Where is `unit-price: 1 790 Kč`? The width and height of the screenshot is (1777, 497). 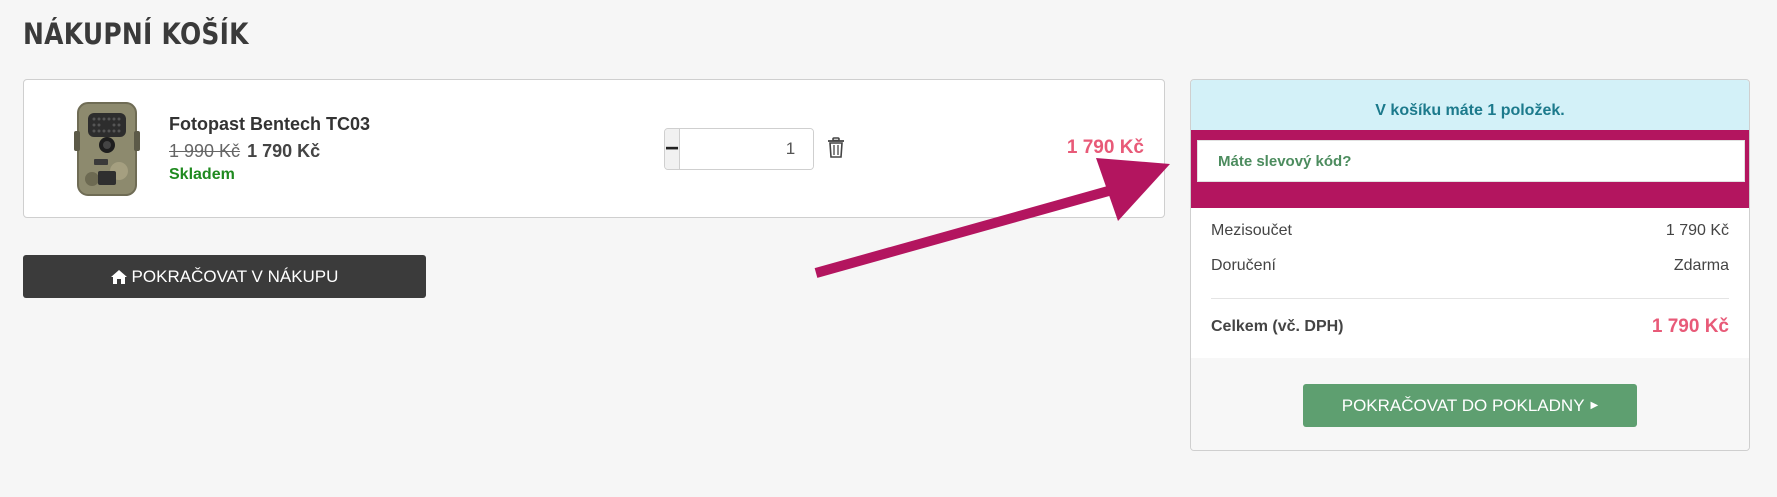 unit-price: 1 790 Kč is located at coordinates (284, 151).